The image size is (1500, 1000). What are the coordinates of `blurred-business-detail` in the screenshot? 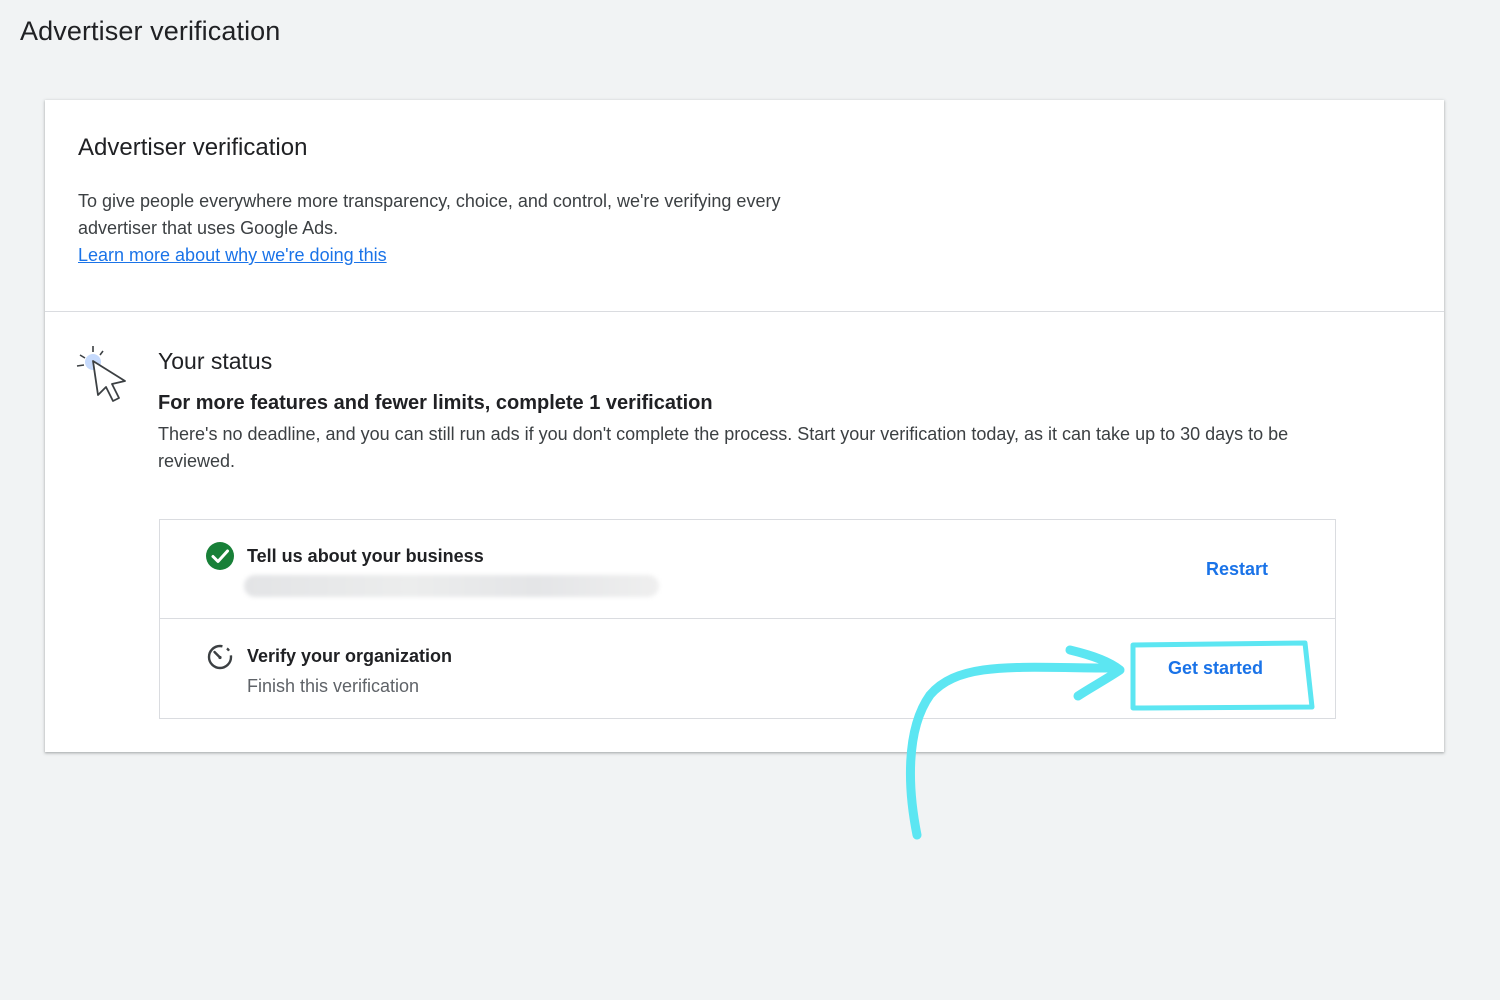 It's located at (451, 586).